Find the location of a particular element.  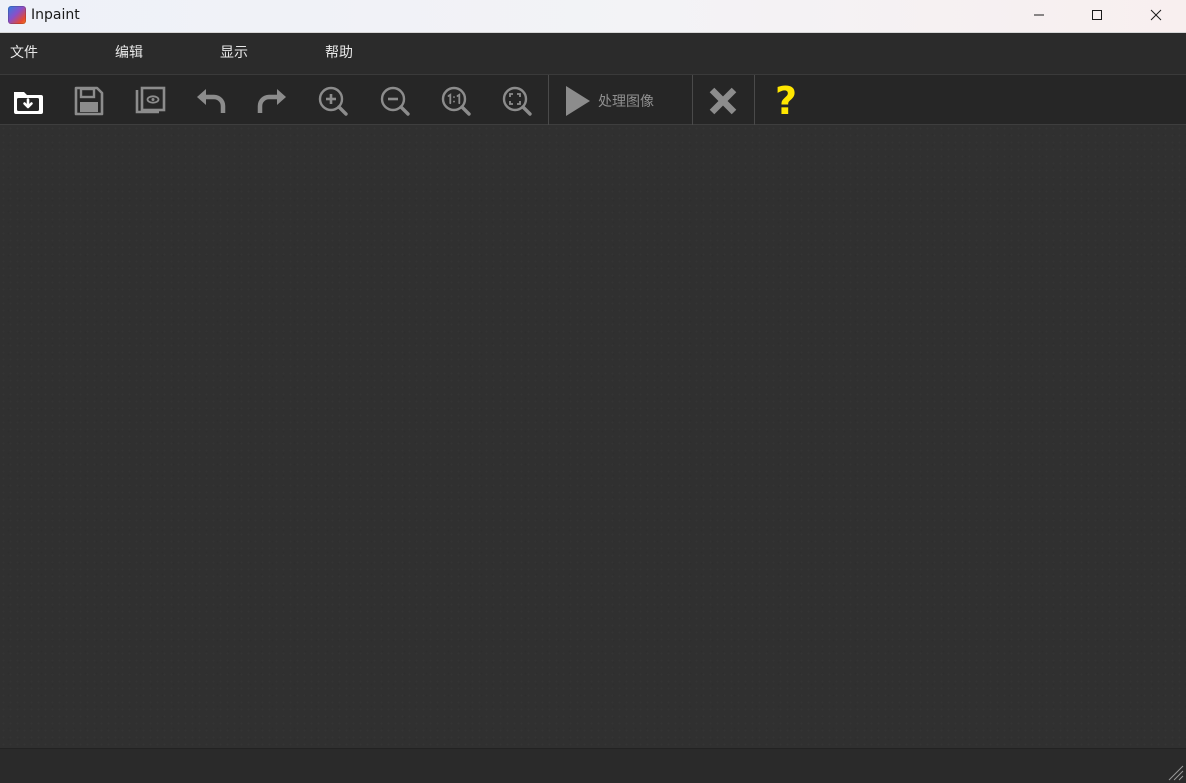

process-image-label: 处理图像 is located at coordinates (626, 102).